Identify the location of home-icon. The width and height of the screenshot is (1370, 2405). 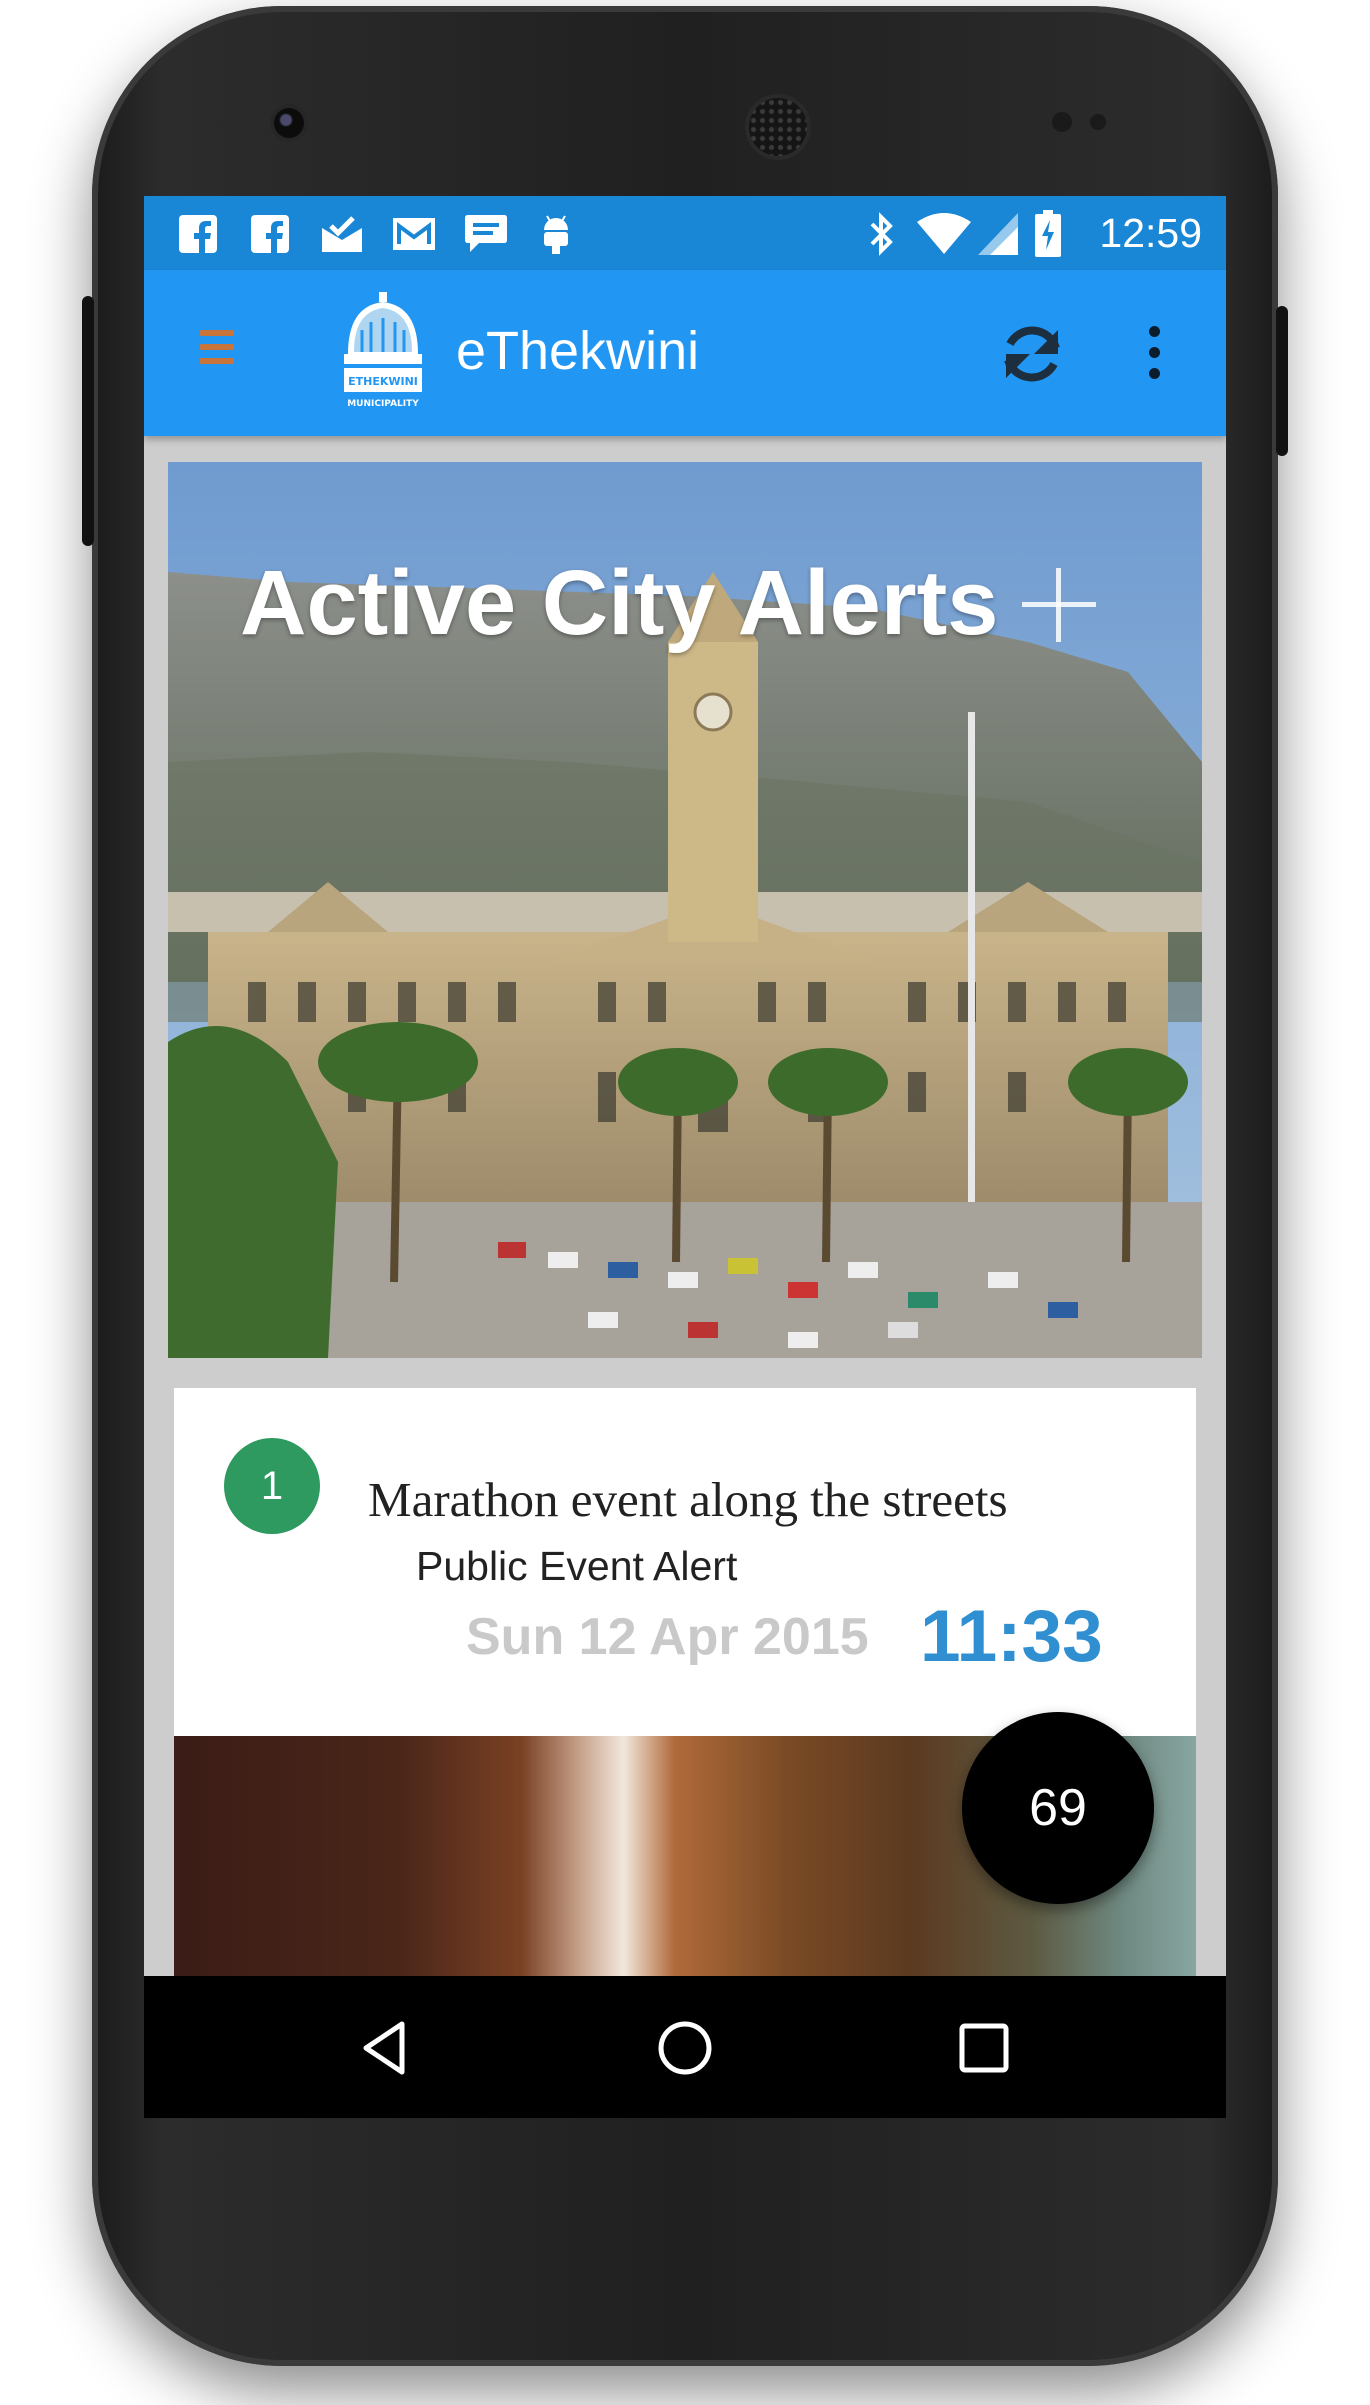
(685, 2048).